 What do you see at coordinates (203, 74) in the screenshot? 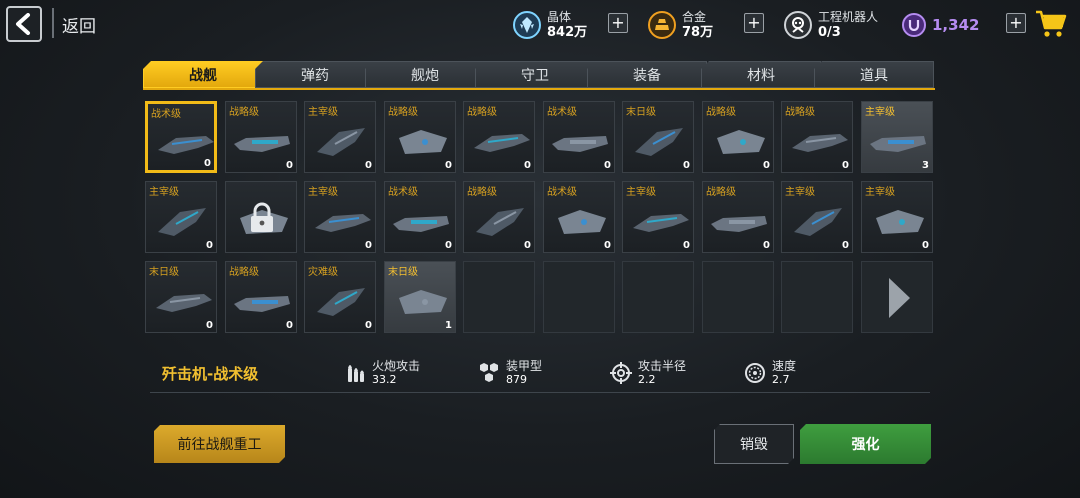
I see `tab-warships: 战舰` at bounding box center [203, 74].